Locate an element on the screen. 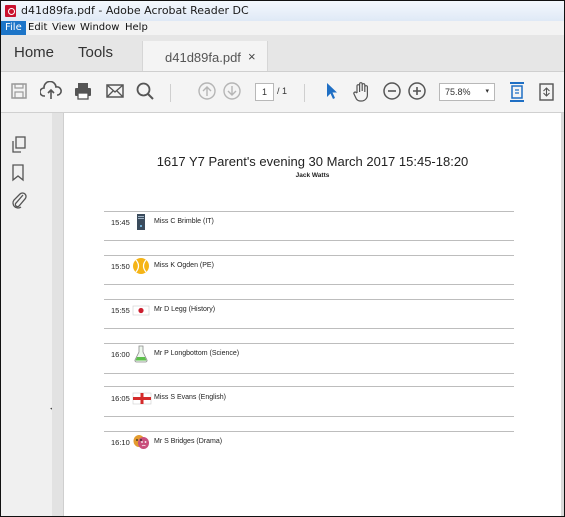 The width and height of the screenshot is (565, 517). appointment-time: 16:00 is located at coordinates (120, 354).